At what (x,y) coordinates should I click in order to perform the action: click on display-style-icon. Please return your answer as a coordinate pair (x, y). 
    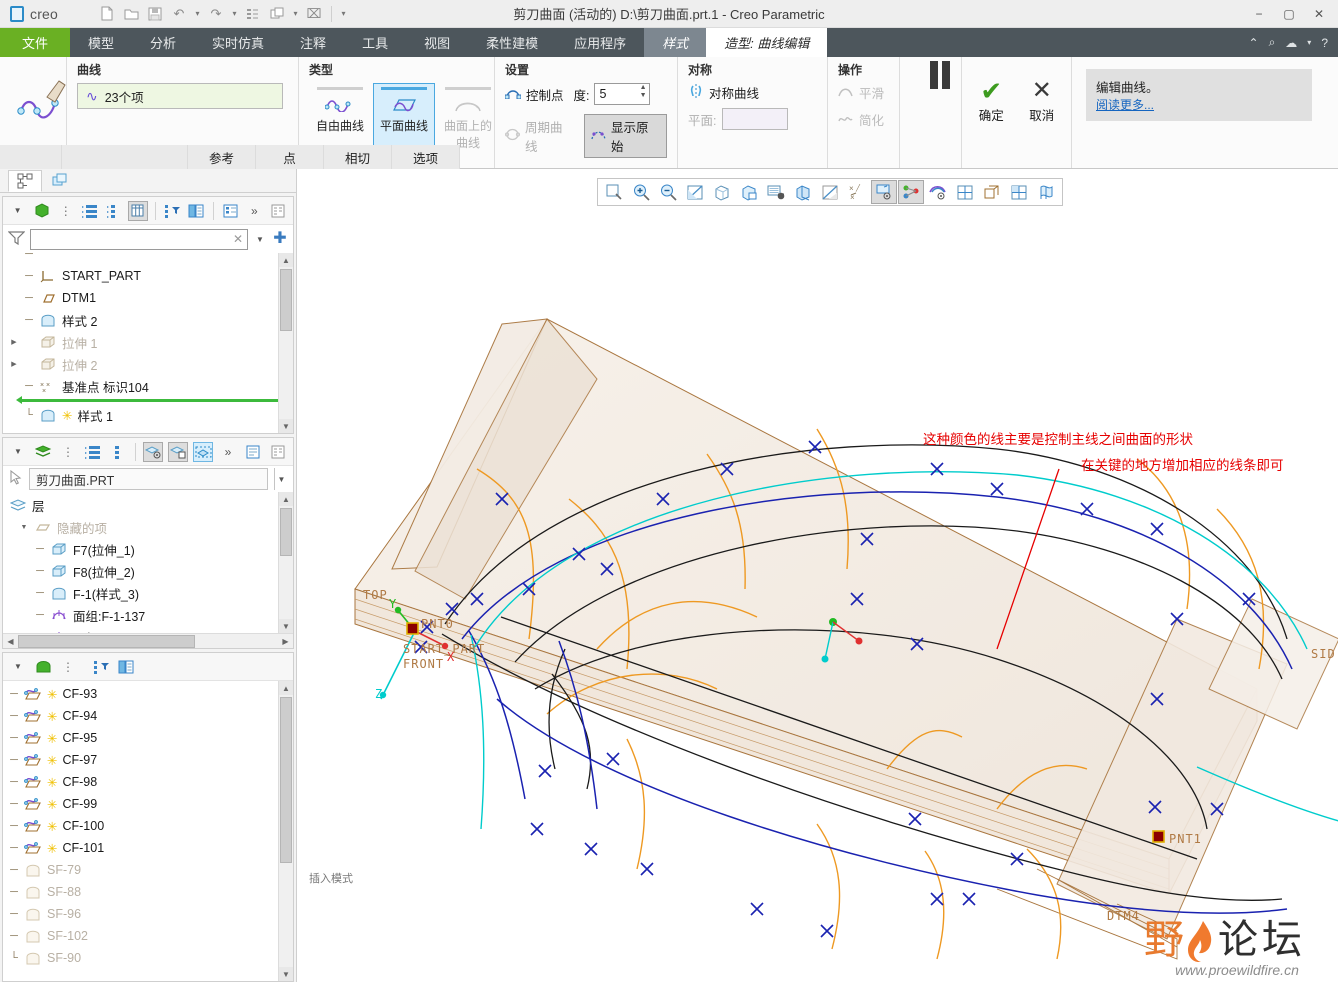
    Looking at the image, I should click on (803, 192).